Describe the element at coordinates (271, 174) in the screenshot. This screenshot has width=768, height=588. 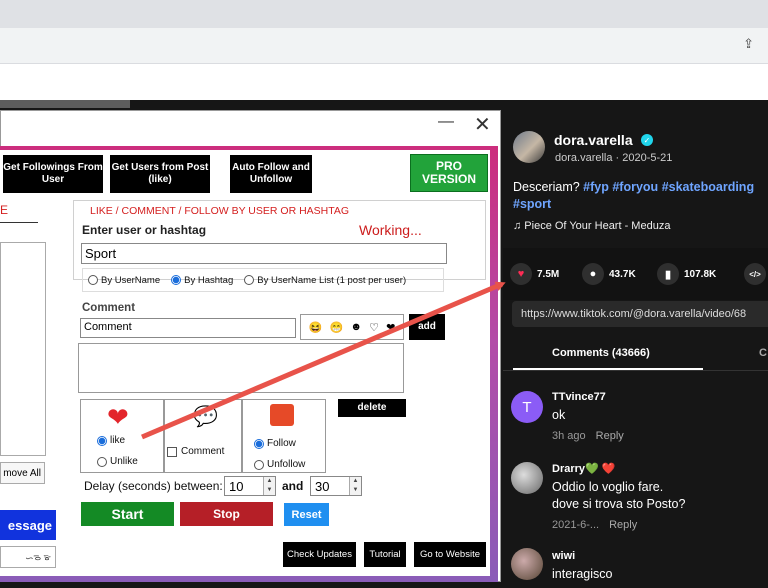
I see `auto-follow-button: Auto Follow and Unfollow` at that location.